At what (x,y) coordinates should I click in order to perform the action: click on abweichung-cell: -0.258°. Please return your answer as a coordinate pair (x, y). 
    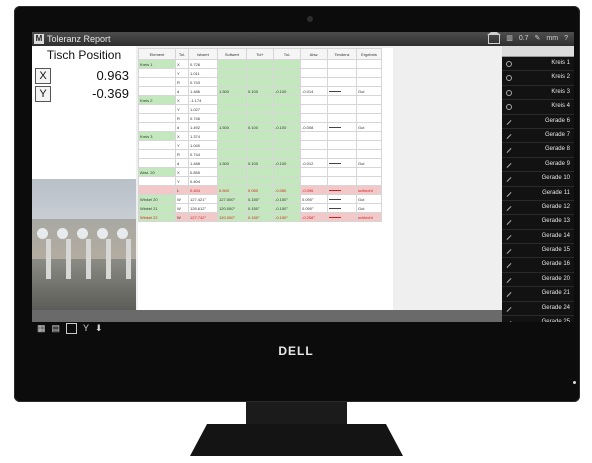
    Looking at the image, I should click on (314, 217).